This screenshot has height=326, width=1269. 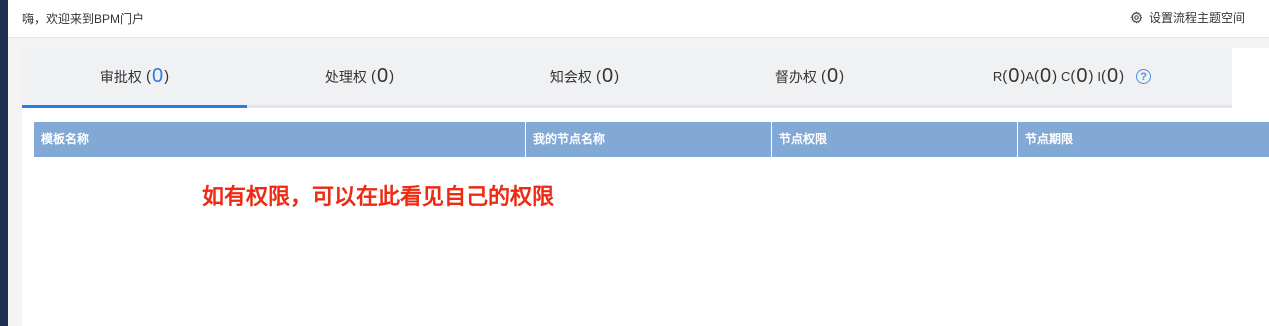 What do you see at coordinates (795, 76) in the screenshot?
I see `tab-label: 督办权` at bounding box center [795, 76].